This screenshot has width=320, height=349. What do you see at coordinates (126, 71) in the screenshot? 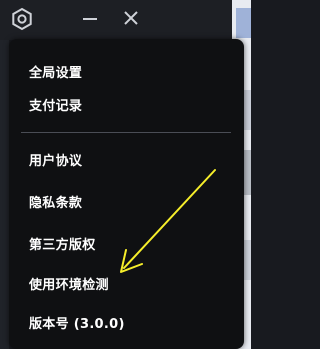
I see `menu-item-global-settings: 全局设置` at bounding box center [126, 71].